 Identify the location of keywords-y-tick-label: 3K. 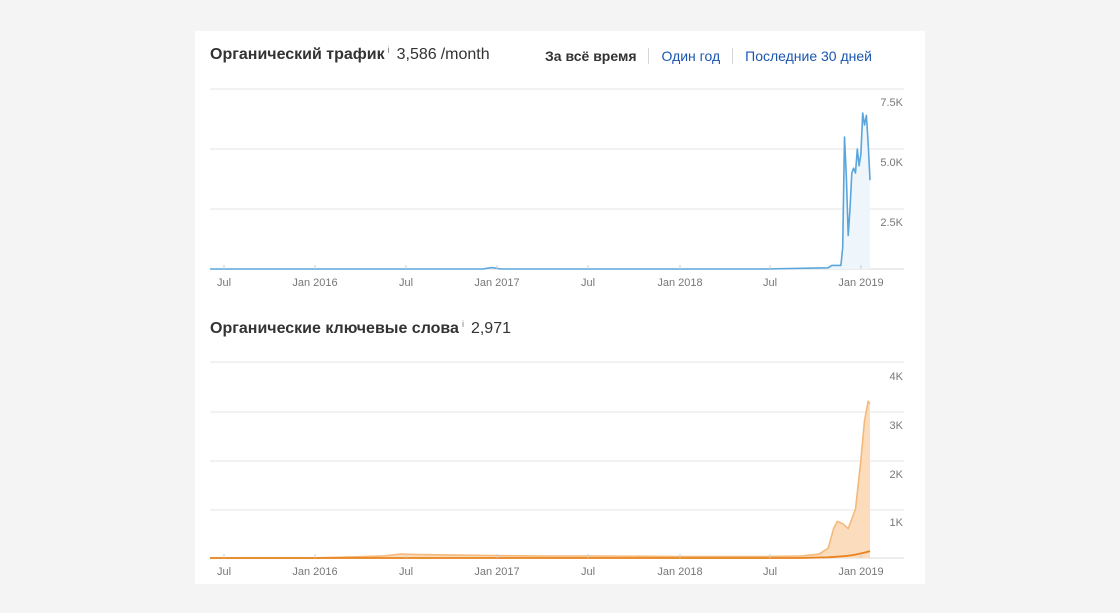
(897, 426).